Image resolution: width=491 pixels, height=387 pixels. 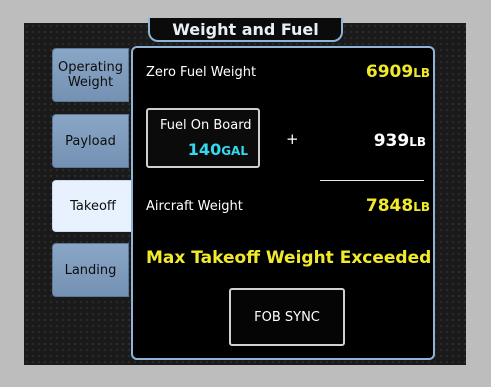 I want to click on aircraft-weight-label: Aircraft Weight, so click(x=194, y=206).